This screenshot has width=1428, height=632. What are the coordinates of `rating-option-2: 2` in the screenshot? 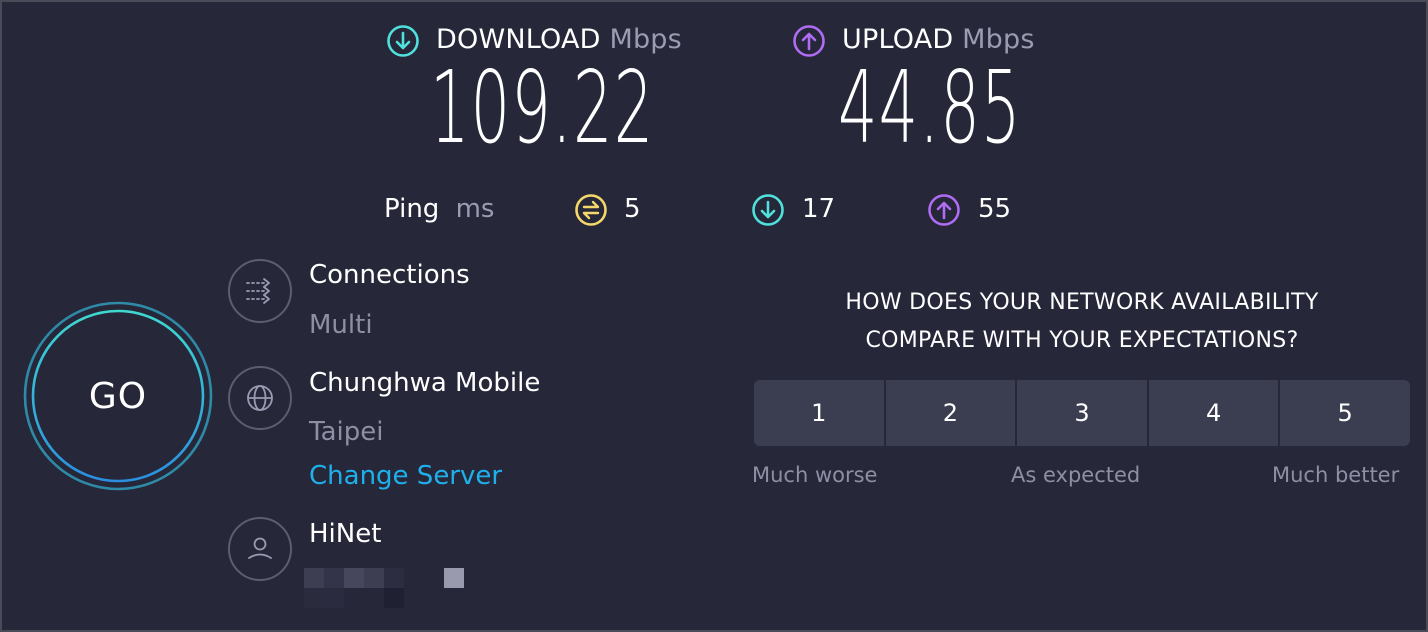 It's located at (951, 413).